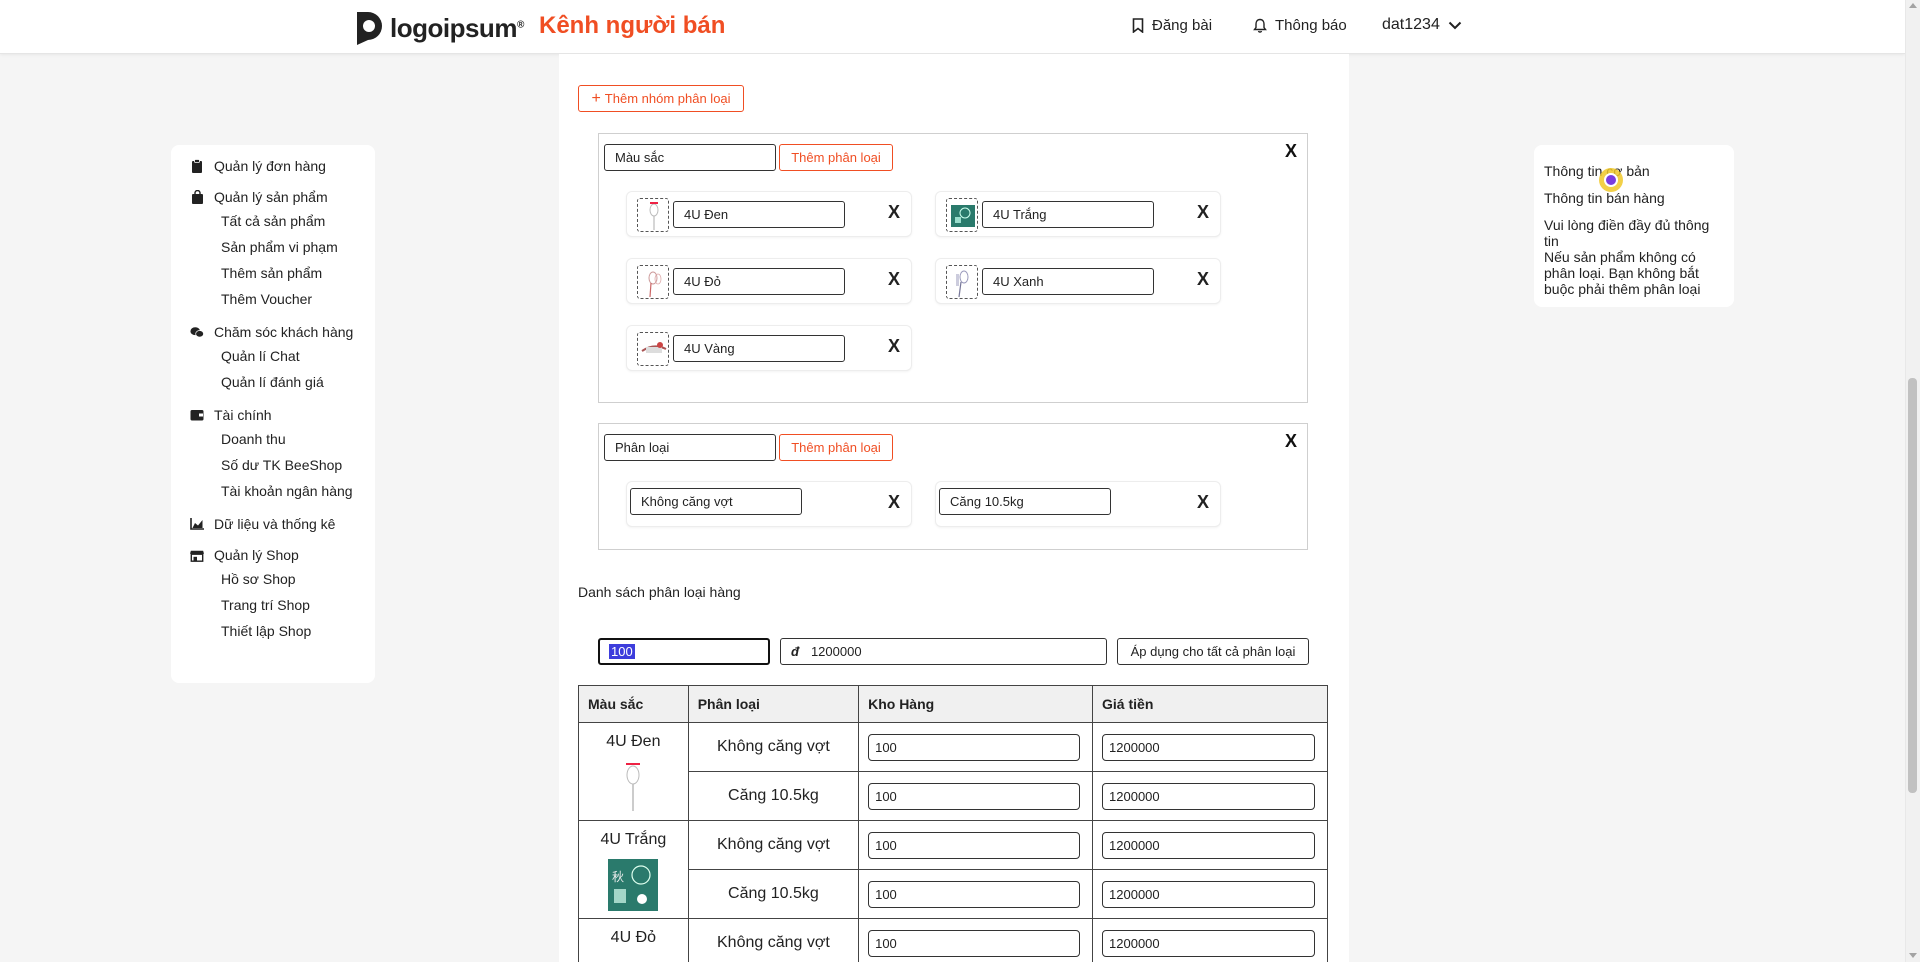  I want to click on scrollbar-thumb, so click(1912, 585).